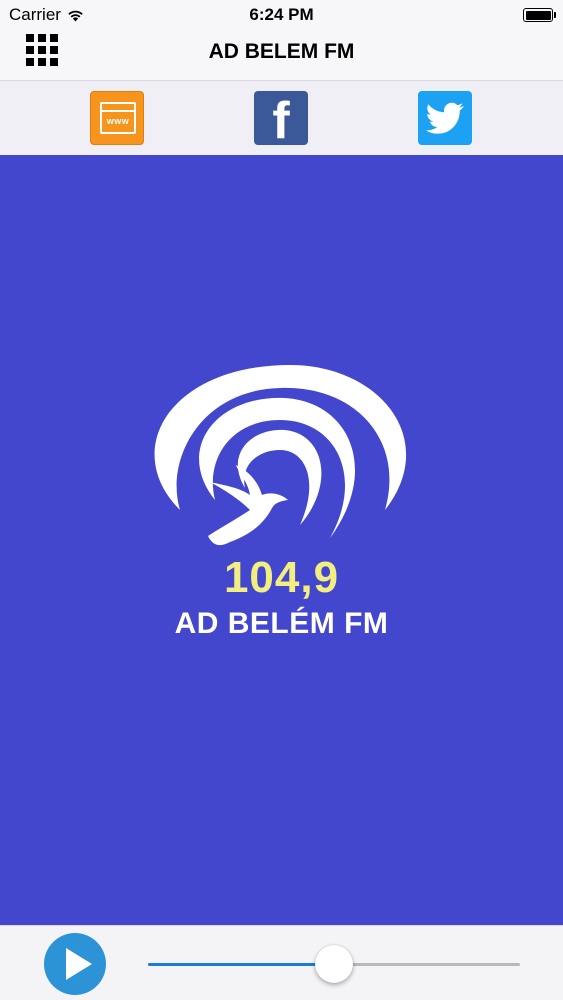  What do you see at coordinates (281, 623) in the screenshot?
I see `station-name: AD BELÉM FM` at bounding box center [281, 623].